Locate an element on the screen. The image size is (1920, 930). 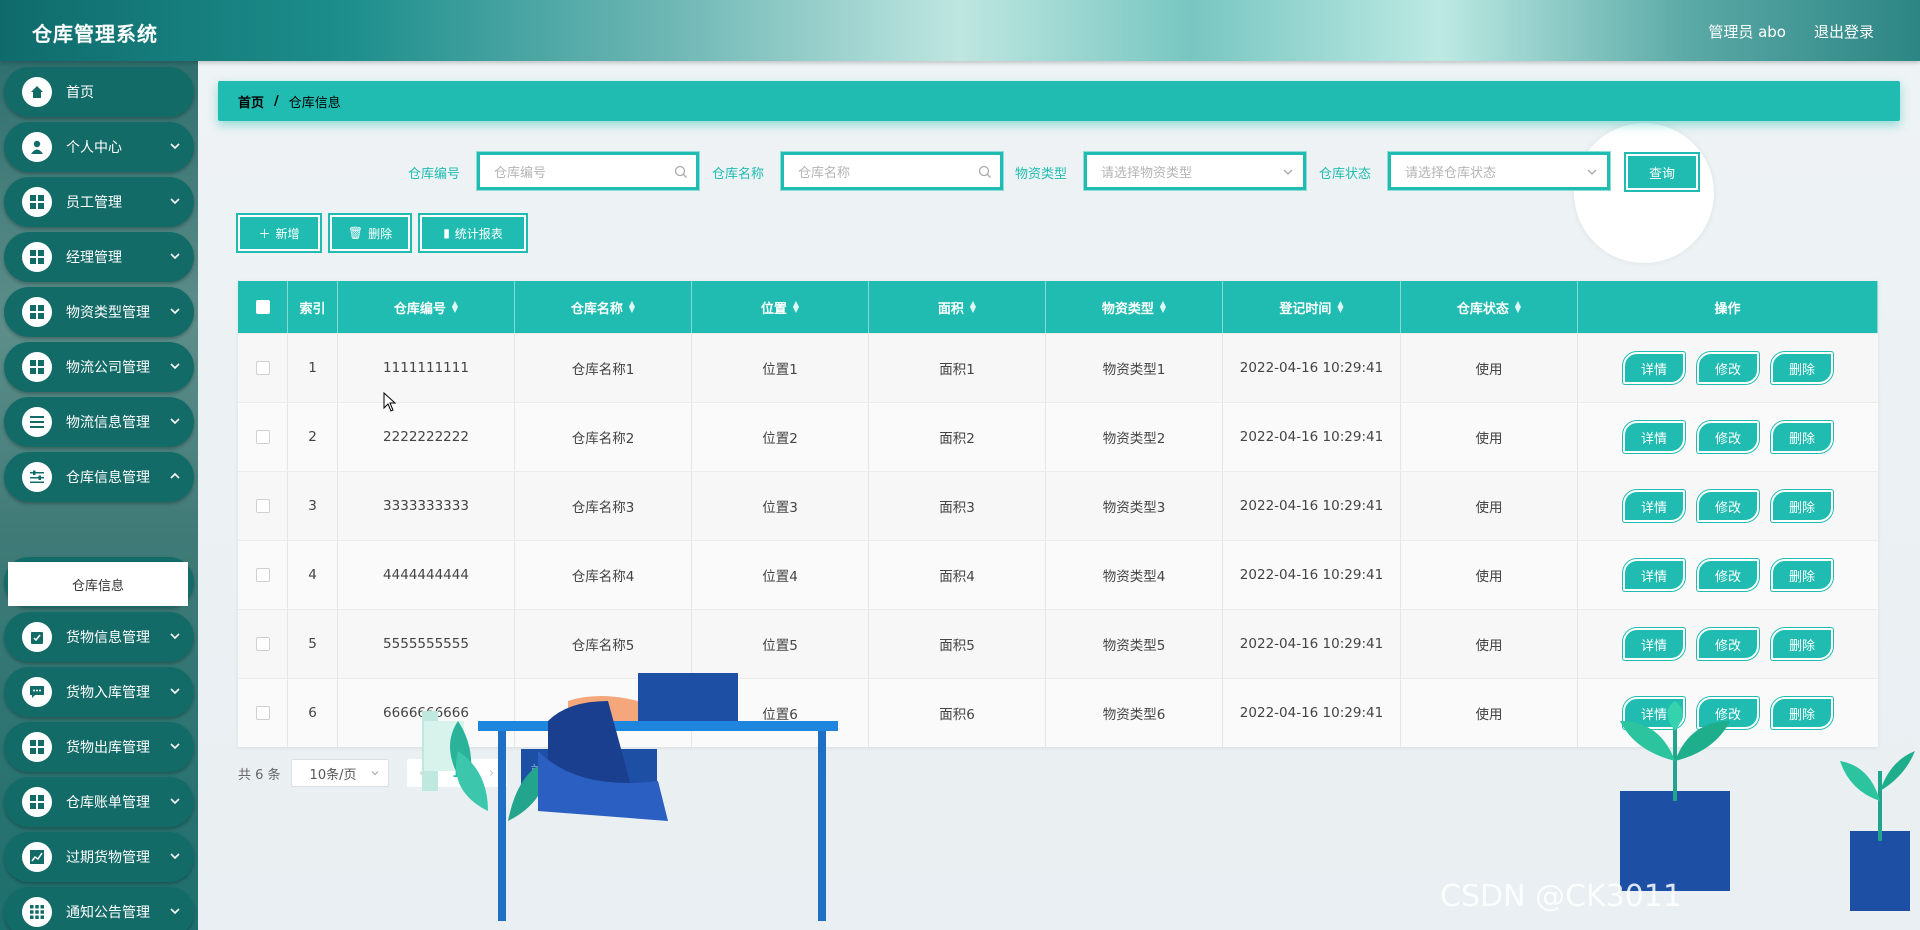
code-label: 仓库编号 is located at coordinates (434, 174).